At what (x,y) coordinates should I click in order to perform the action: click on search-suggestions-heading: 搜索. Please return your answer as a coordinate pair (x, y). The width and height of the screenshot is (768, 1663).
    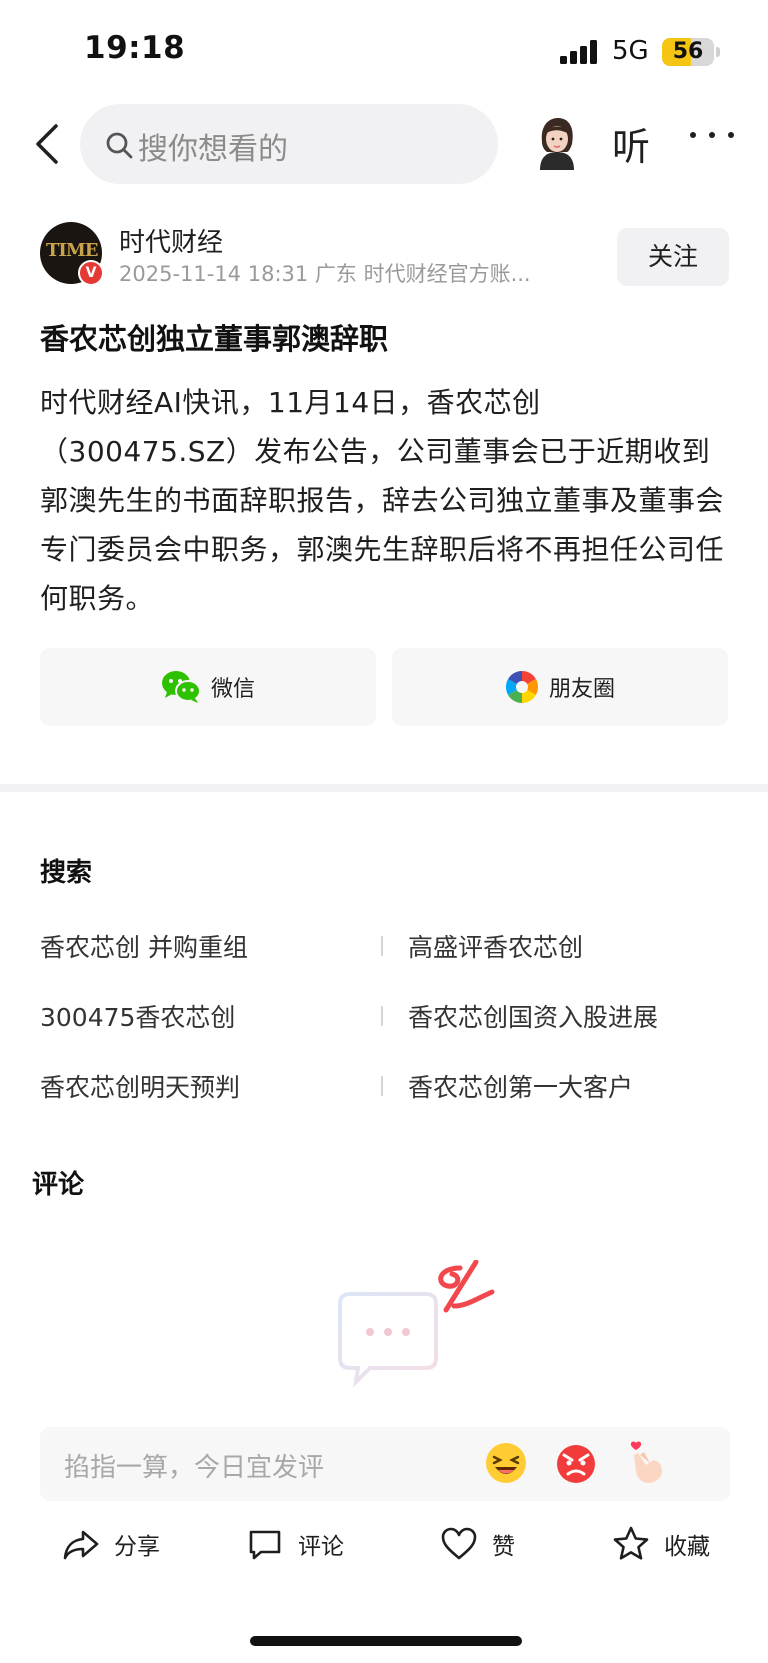
    Looking at the image, I should click on (66, 873).